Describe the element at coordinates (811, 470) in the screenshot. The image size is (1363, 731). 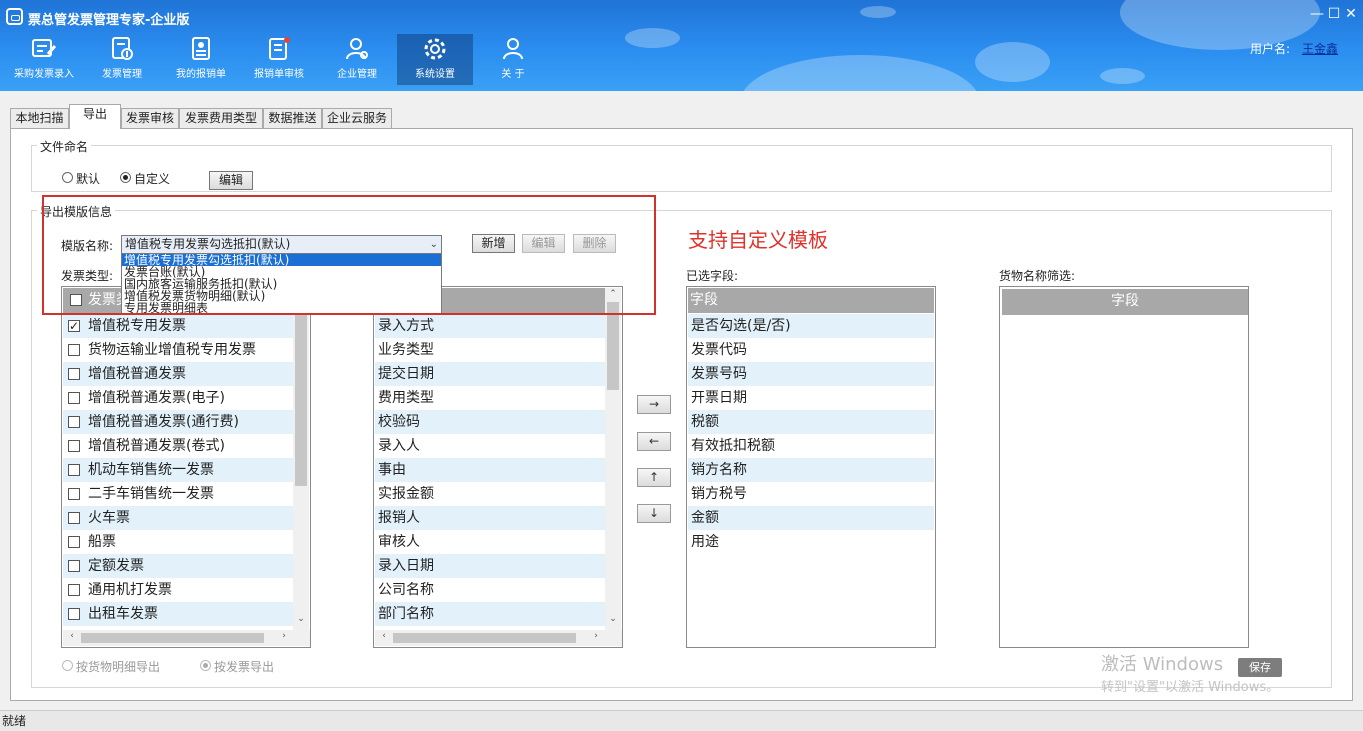
I see `selected-field-row: 销方名称` at that location.